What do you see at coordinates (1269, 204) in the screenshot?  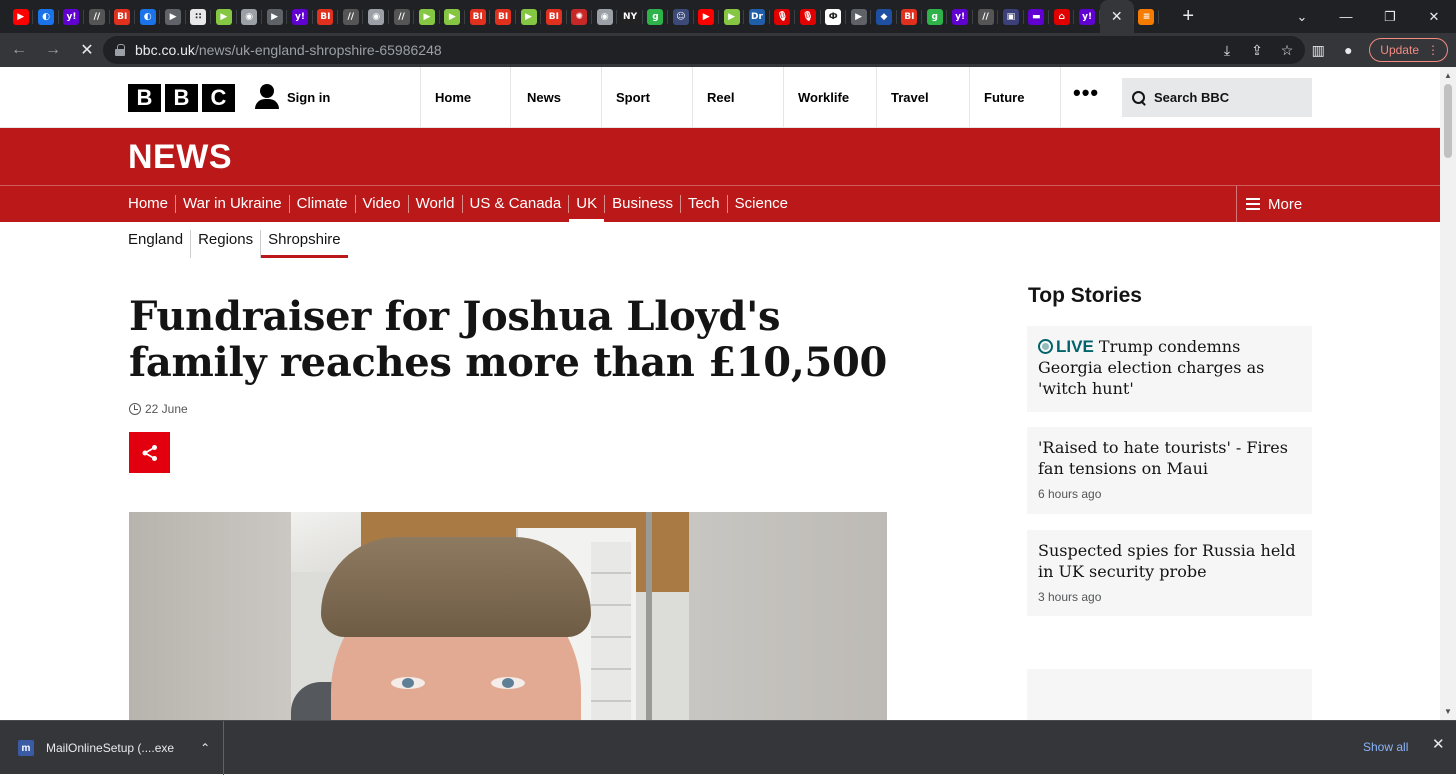 I see `news-more-button: More` at bounding box center [1269, 204].